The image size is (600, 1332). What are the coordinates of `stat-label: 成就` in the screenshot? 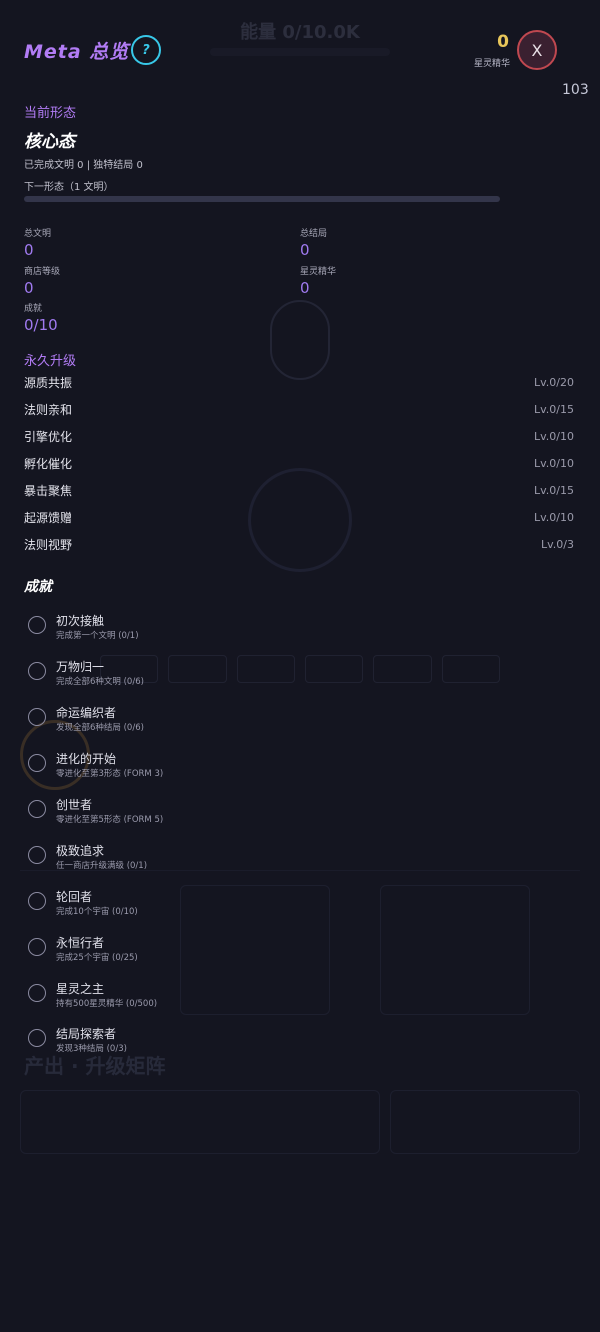 It's located at (33, 309).